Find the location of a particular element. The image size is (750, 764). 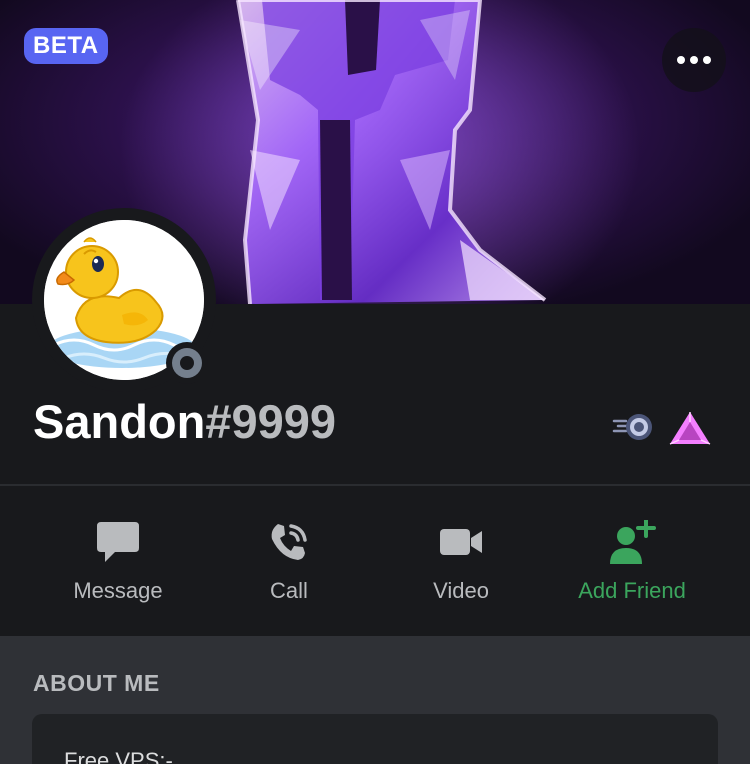

about-me-heading: ABOUT ME is located at coordinates (96, 683).